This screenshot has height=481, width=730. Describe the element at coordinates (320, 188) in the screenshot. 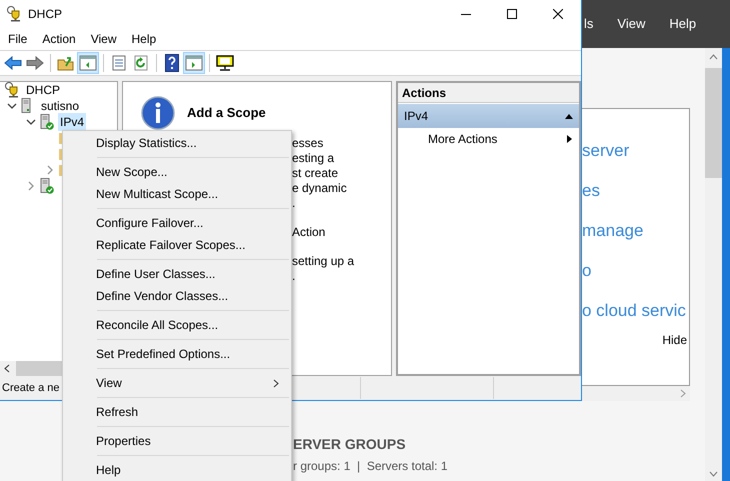

I see `description-text: e dynamic` at that location.